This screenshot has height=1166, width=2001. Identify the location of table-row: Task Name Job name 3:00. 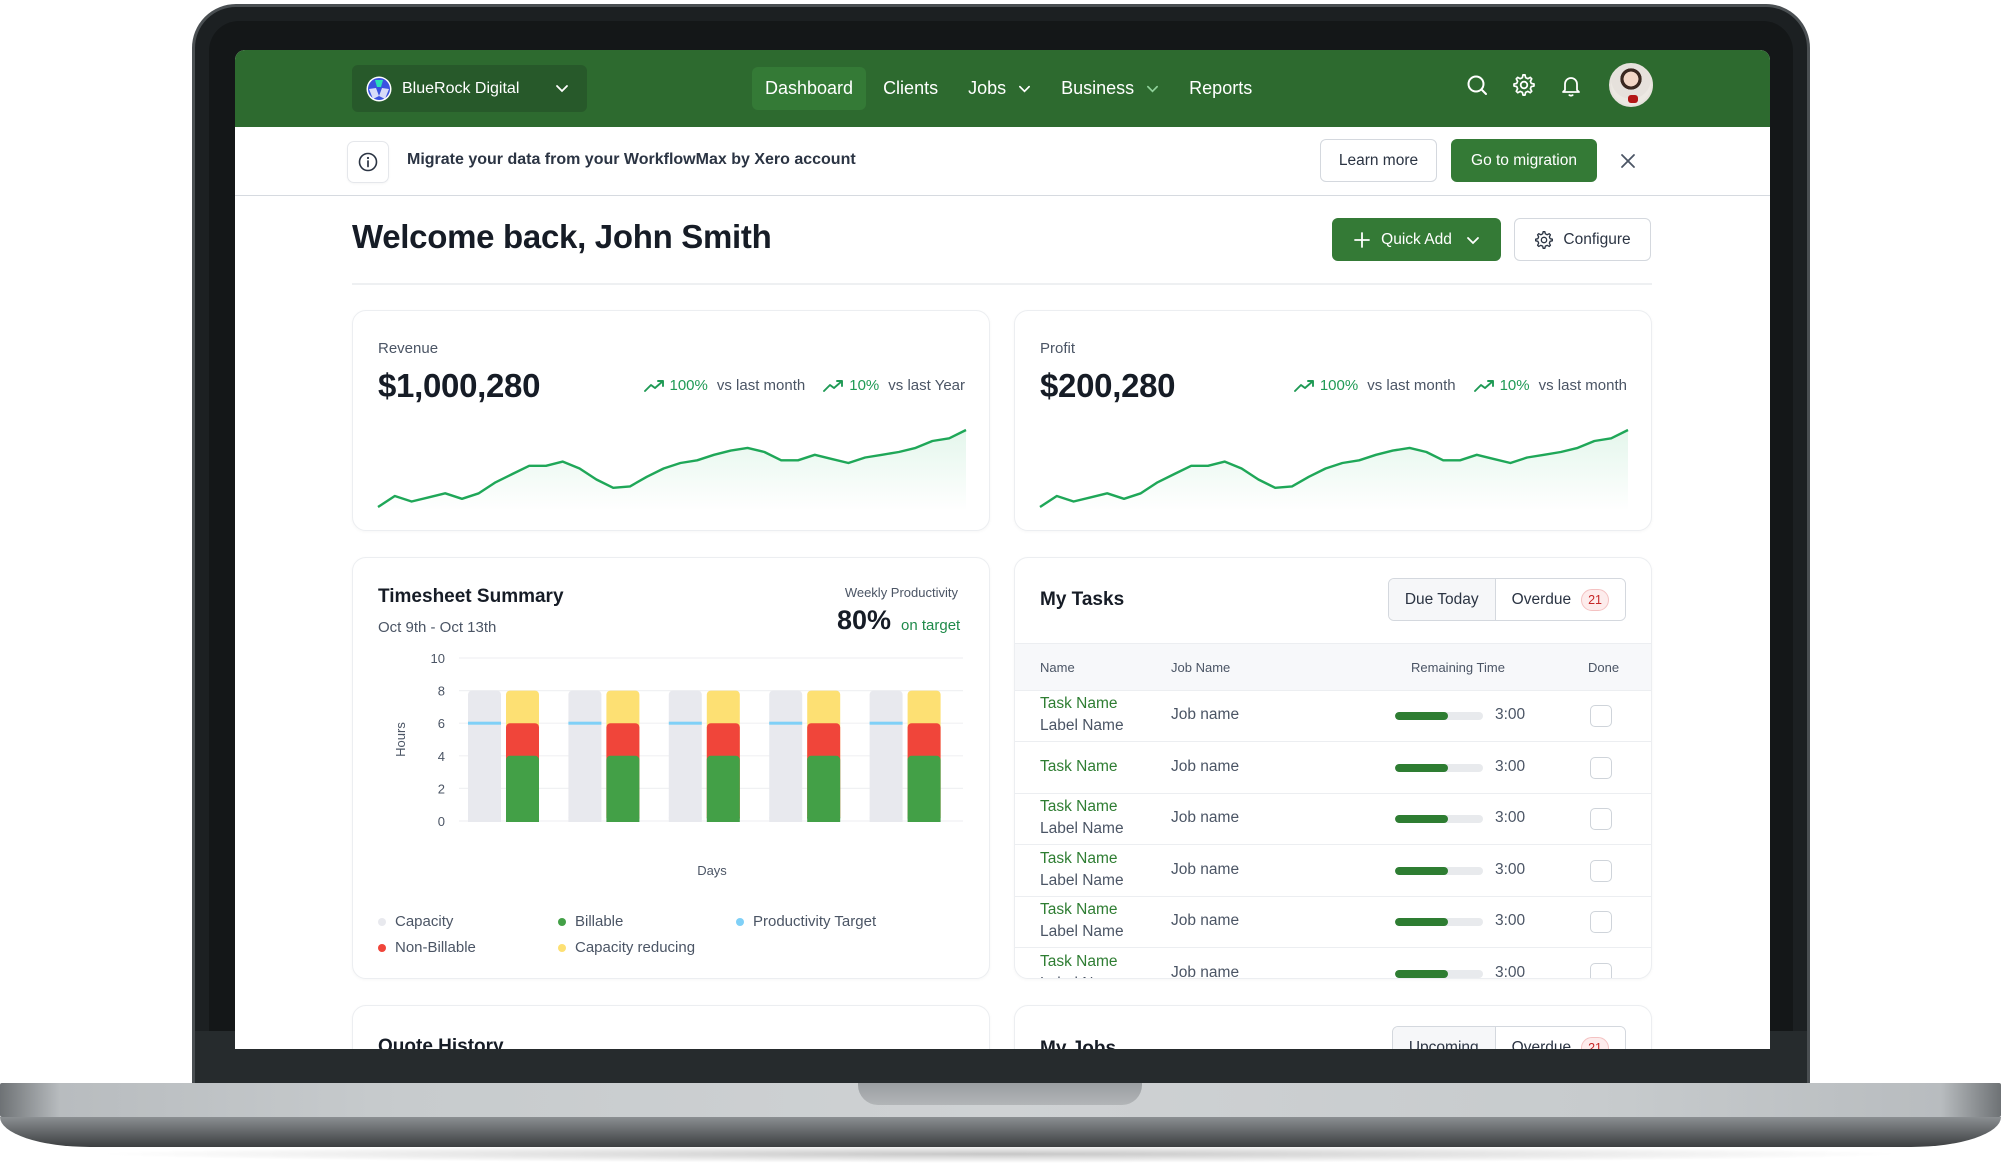
(1333, 768).